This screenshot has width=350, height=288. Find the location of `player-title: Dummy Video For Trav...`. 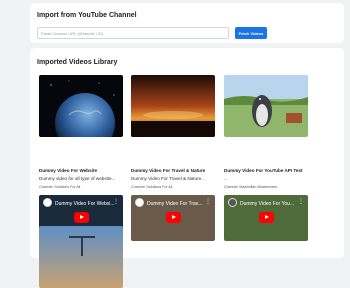

player-title: Dummy Video For Trav... is located at coordinates (175, 204).